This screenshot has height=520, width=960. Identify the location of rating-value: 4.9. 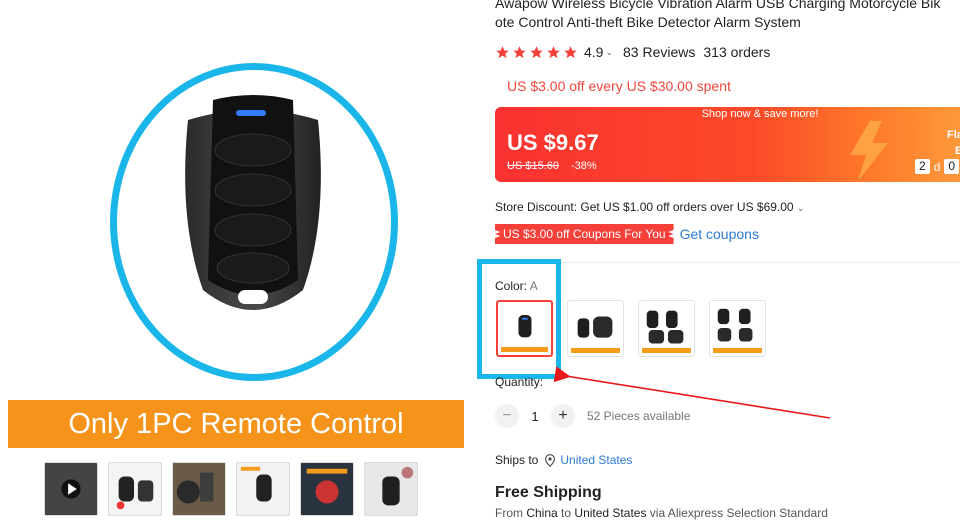
(593, 52).